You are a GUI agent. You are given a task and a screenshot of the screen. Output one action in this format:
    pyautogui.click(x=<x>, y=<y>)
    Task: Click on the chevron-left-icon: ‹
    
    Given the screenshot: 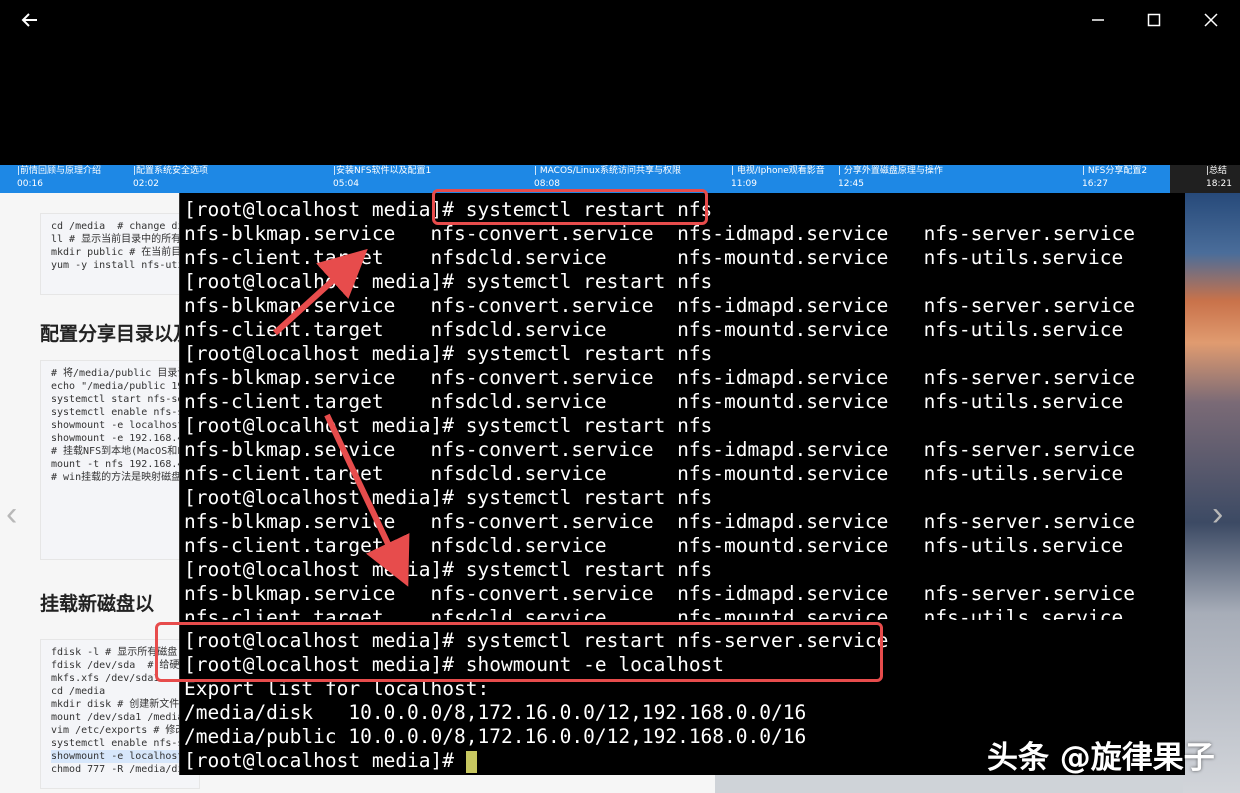 What is the action you would take?
    pyautogui.click(x=11, y=514)
    